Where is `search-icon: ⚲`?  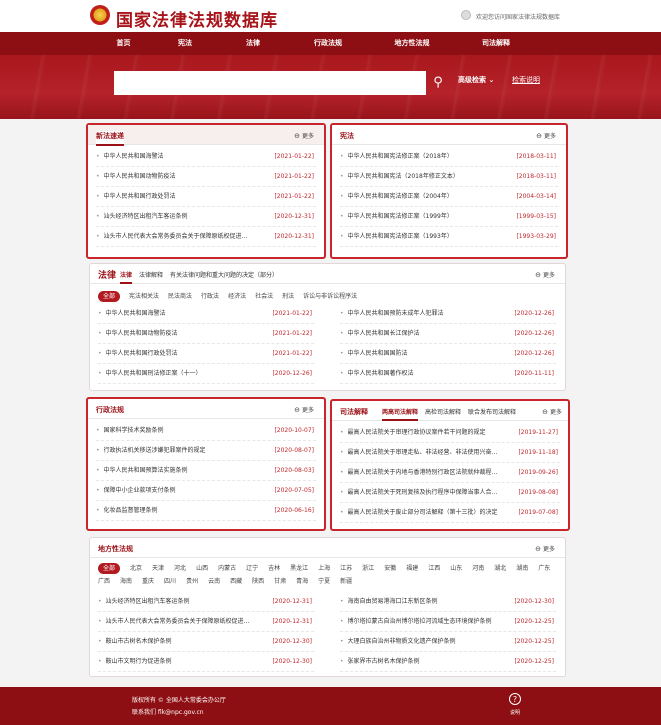
search-icon: ⚲ is located at coordinates (438, 83).